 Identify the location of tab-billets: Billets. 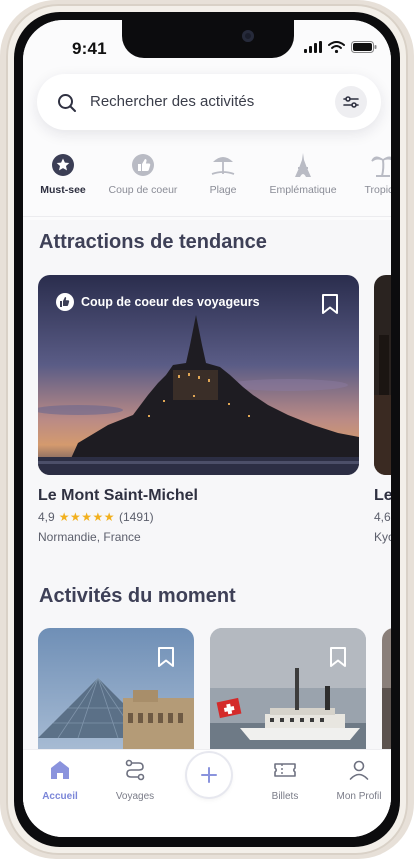
(285, 780).